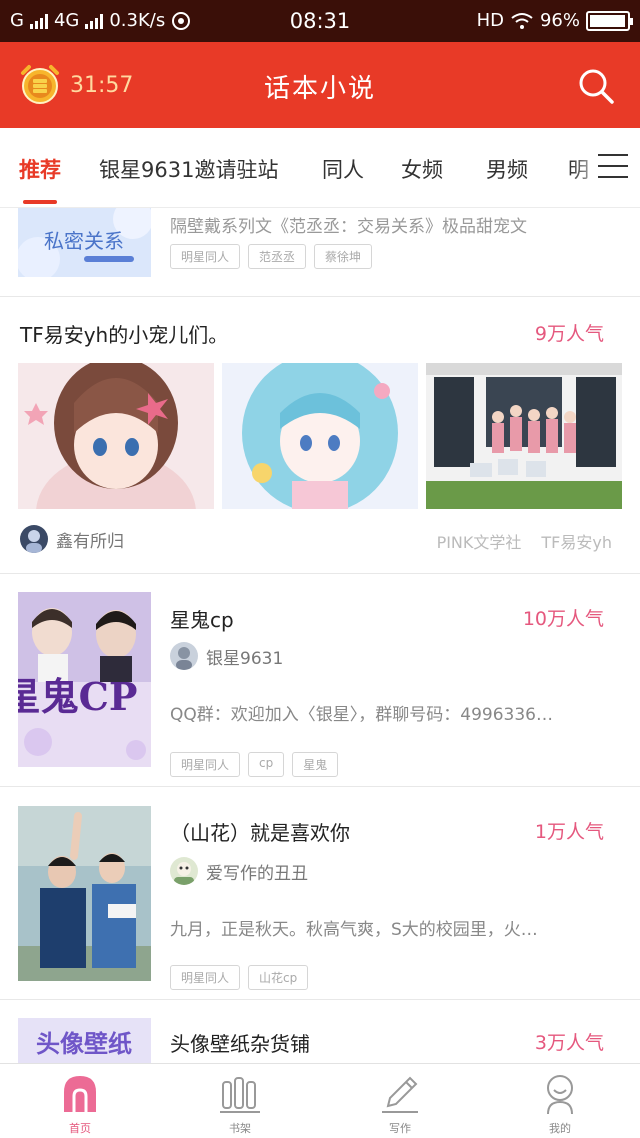  Describe the element at coordinates (266, 764) in the screenshot. I see `tag: cp` at that location.